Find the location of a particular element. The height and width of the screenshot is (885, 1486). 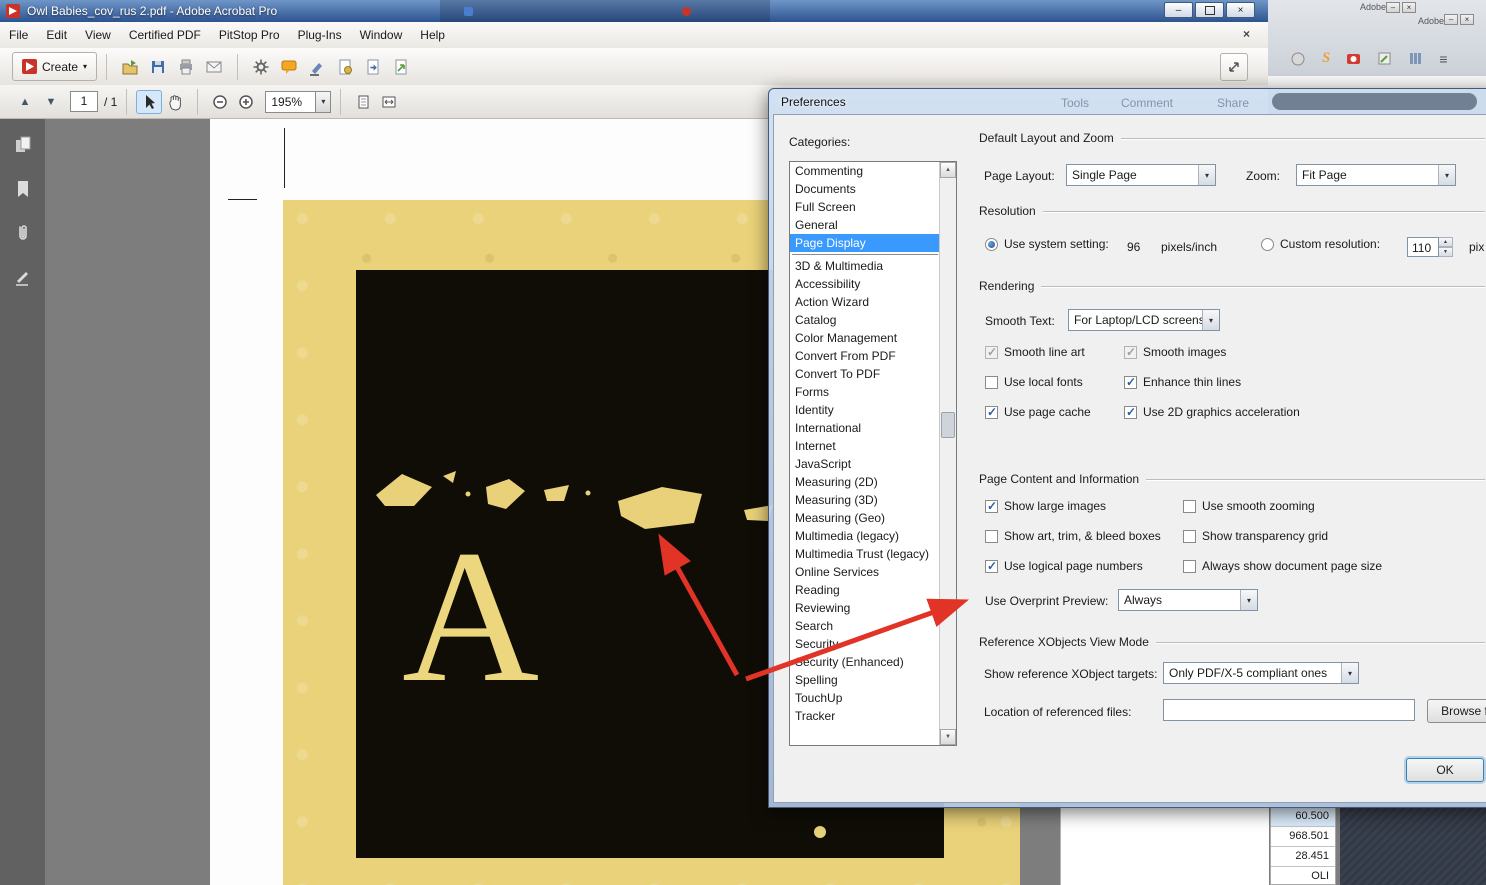

category-item: Reviewing is located at coordinates (865, 608).